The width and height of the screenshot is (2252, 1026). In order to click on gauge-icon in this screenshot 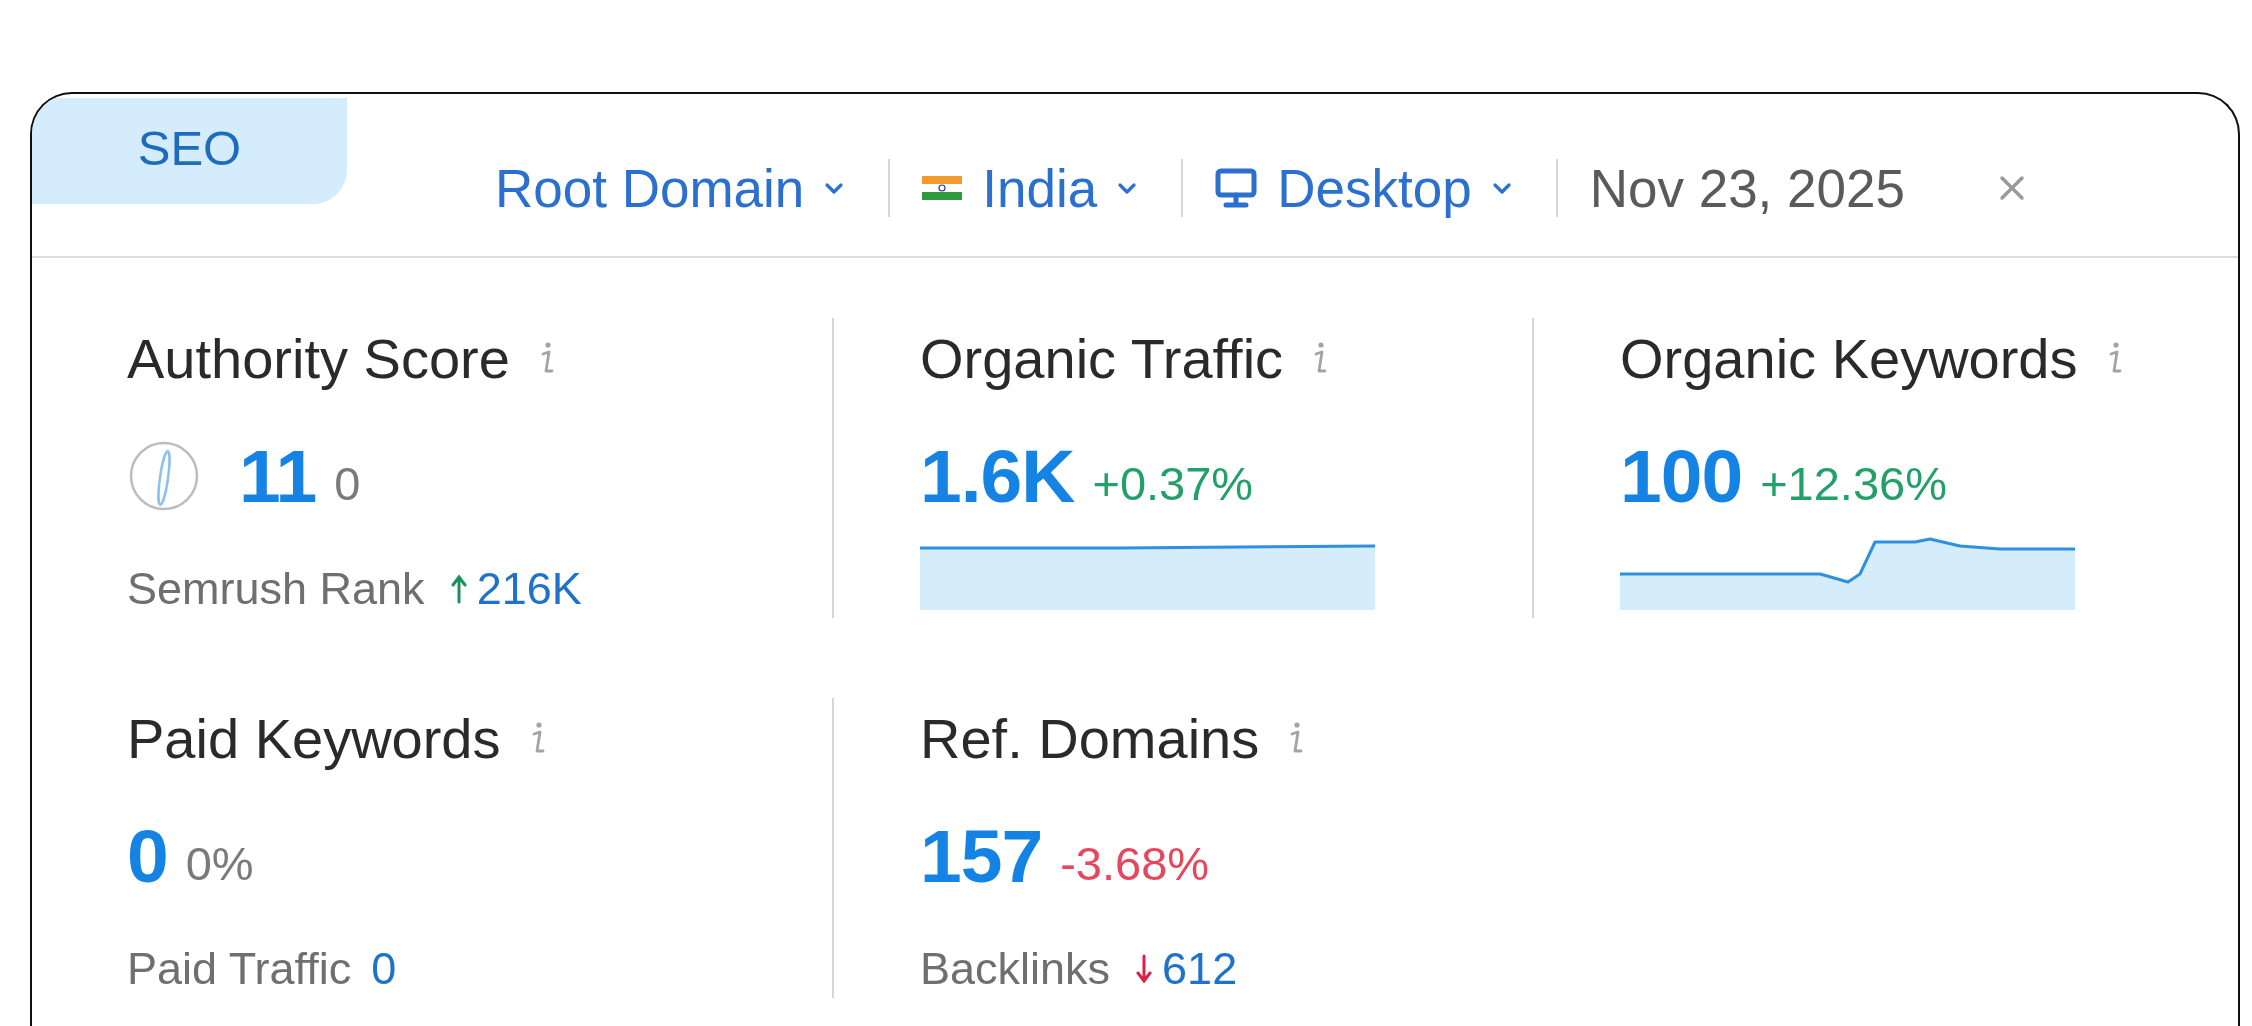, I will do `click(164, 476)`.